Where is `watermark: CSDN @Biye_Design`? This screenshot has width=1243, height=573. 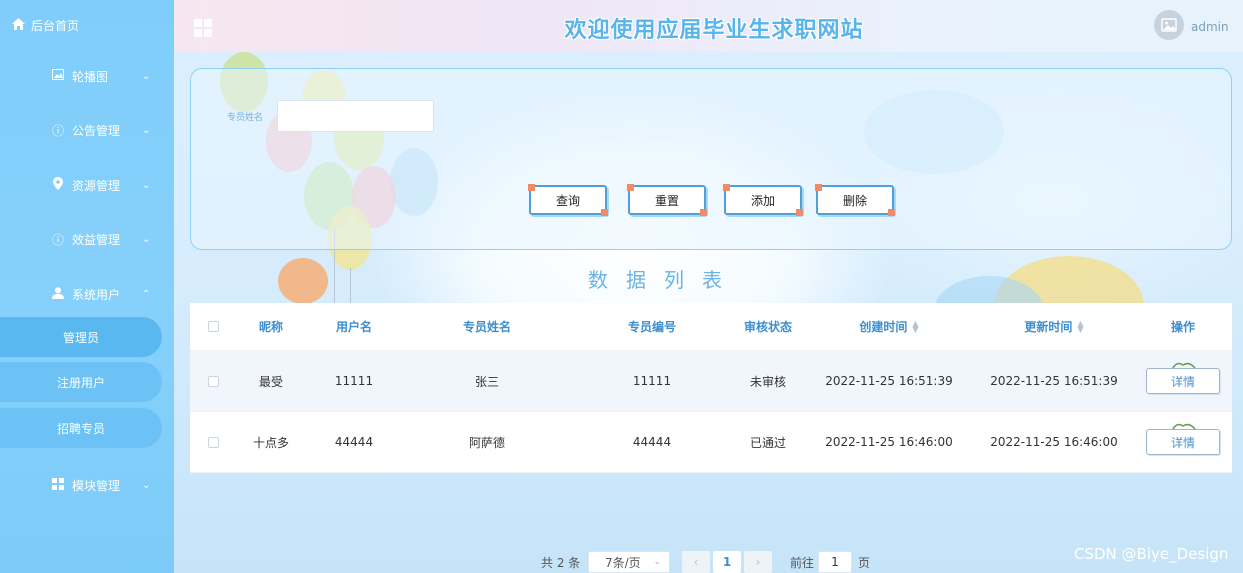
watermark: CSDN @Biye_Design is located at coordinates (1151, 554).